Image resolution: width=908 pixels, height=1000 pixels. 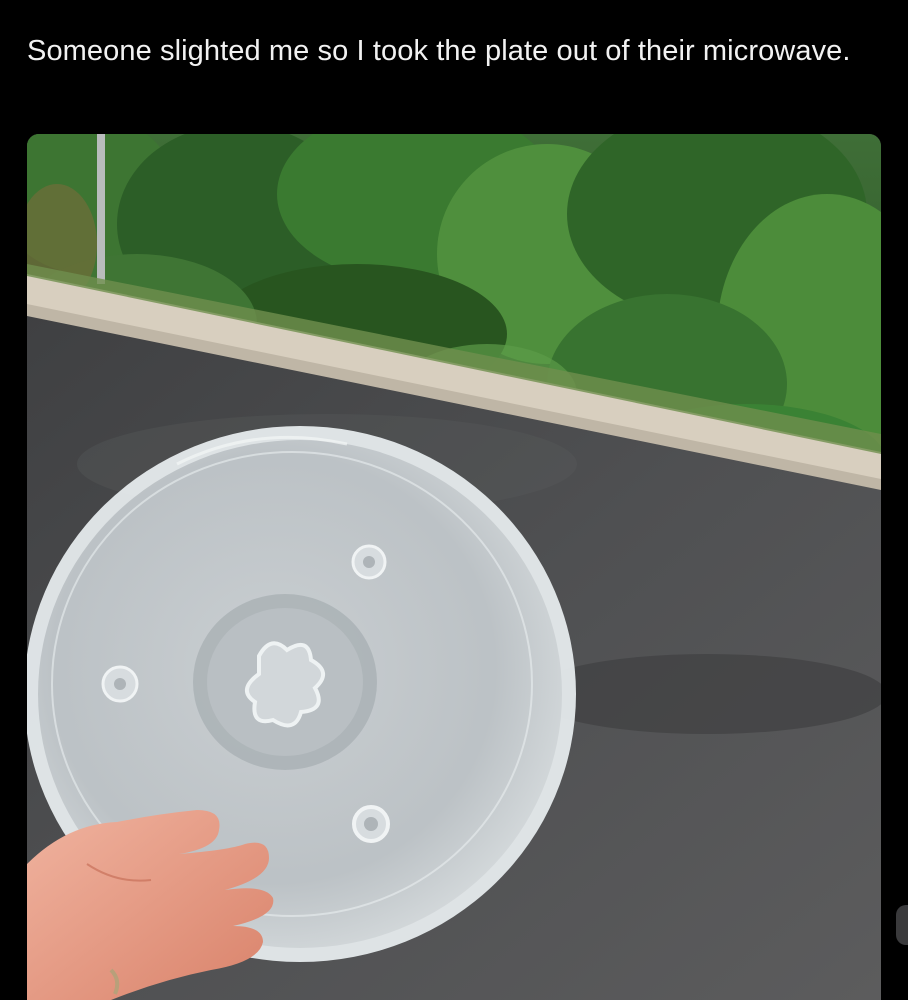 I want to click on scroll-edge-icon, so click(x=902, y=925).